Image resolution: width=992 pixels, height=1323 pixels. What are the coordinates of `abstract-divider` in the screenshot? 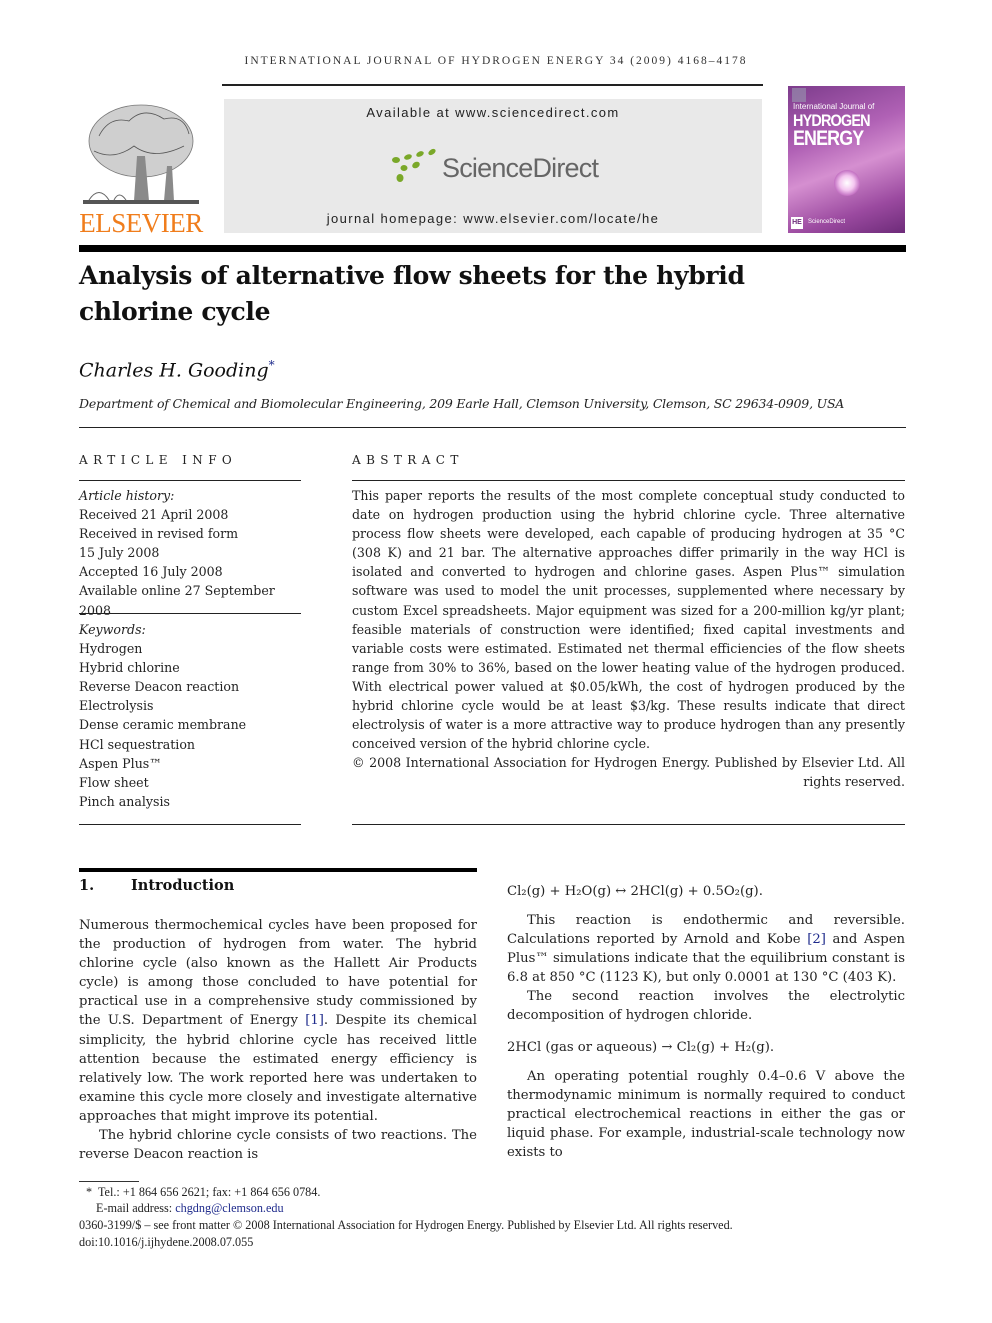 It's located at (628, 481).